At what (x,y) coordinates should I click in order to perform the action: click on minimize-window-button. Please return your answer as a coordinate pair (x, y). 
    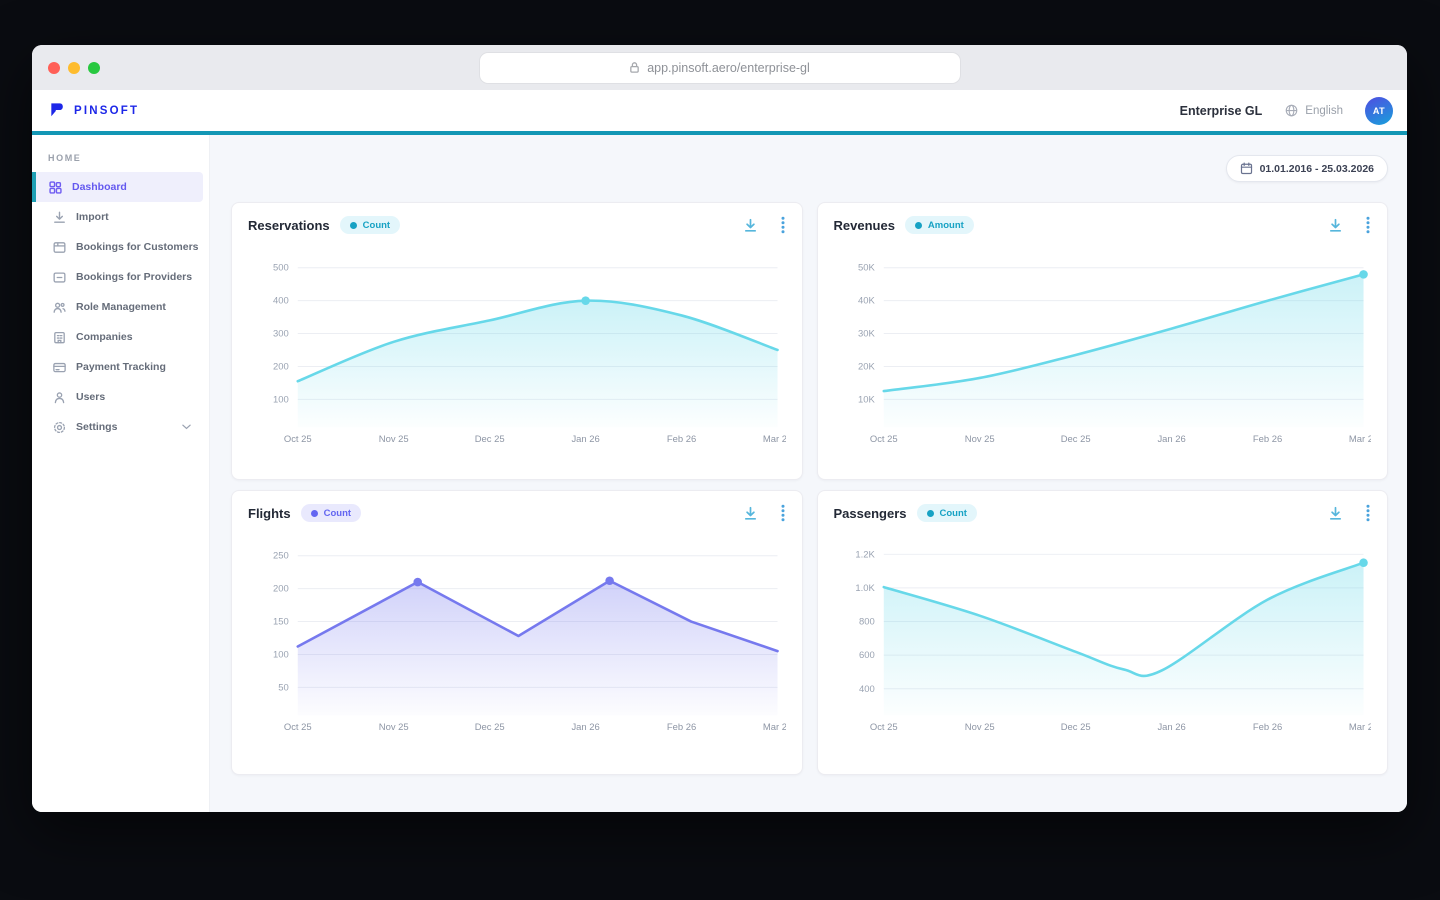
    Looking at the image, I should click on (74, 67).